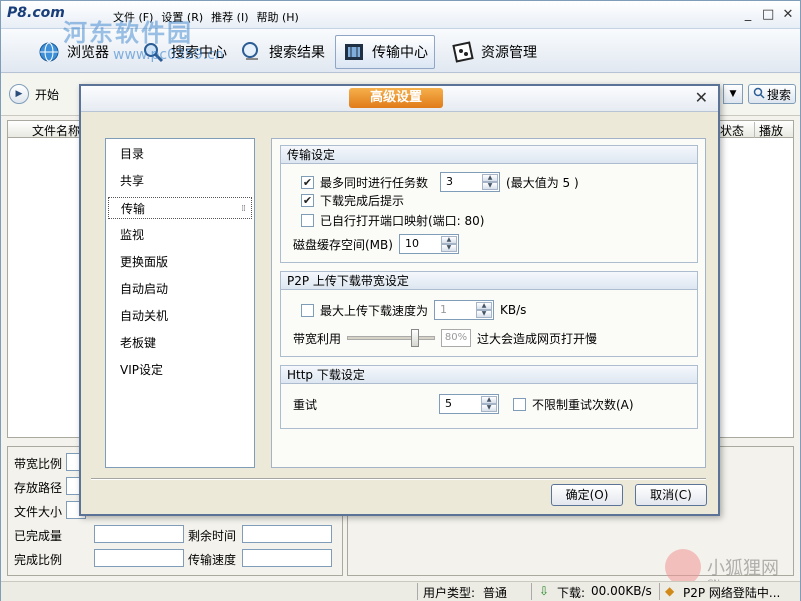  Describe the element at coordinates (759, 94) in the screenshot. I see `search-icon` at that location.